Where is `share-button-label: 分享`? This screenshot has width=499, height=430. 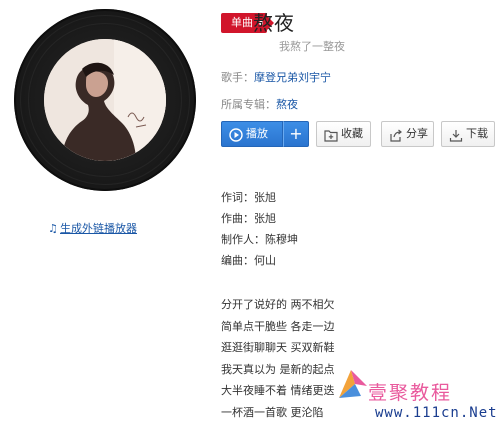
share-button-label: 分享 is located at coordinates (417, 133).